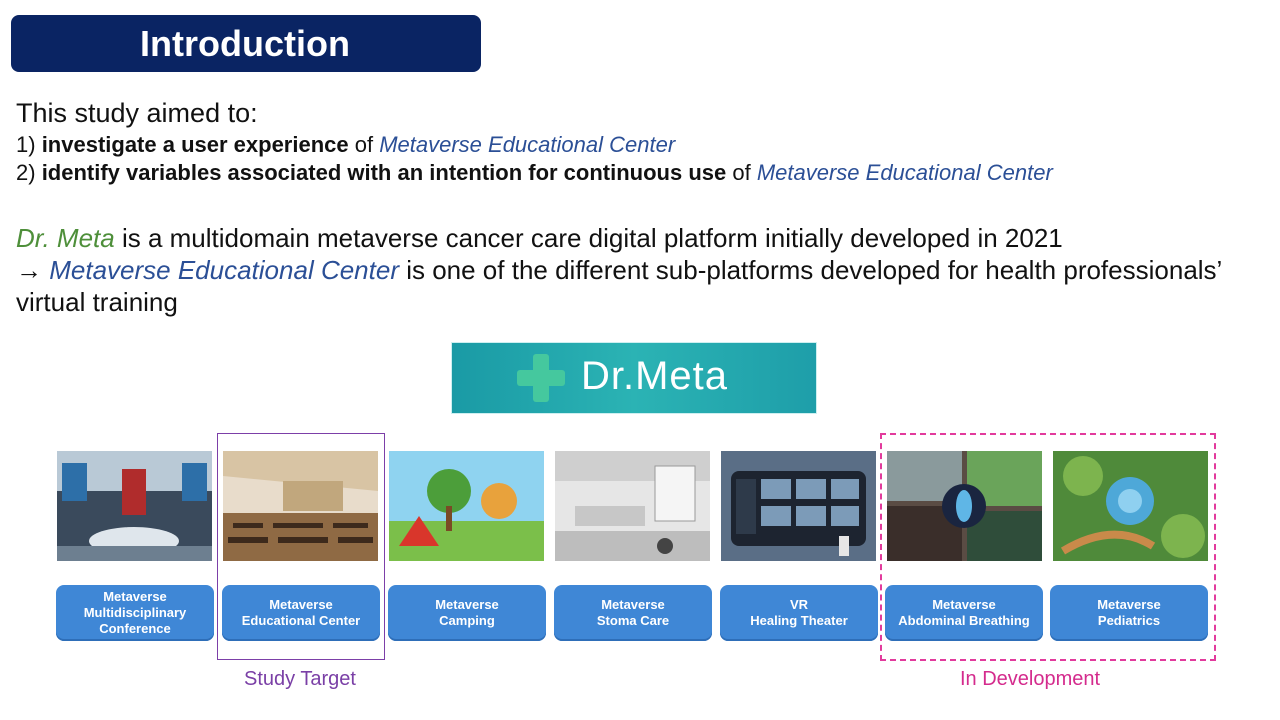  I want to click on thumbnail-multidisciplinary-conference, so click(134, 506).